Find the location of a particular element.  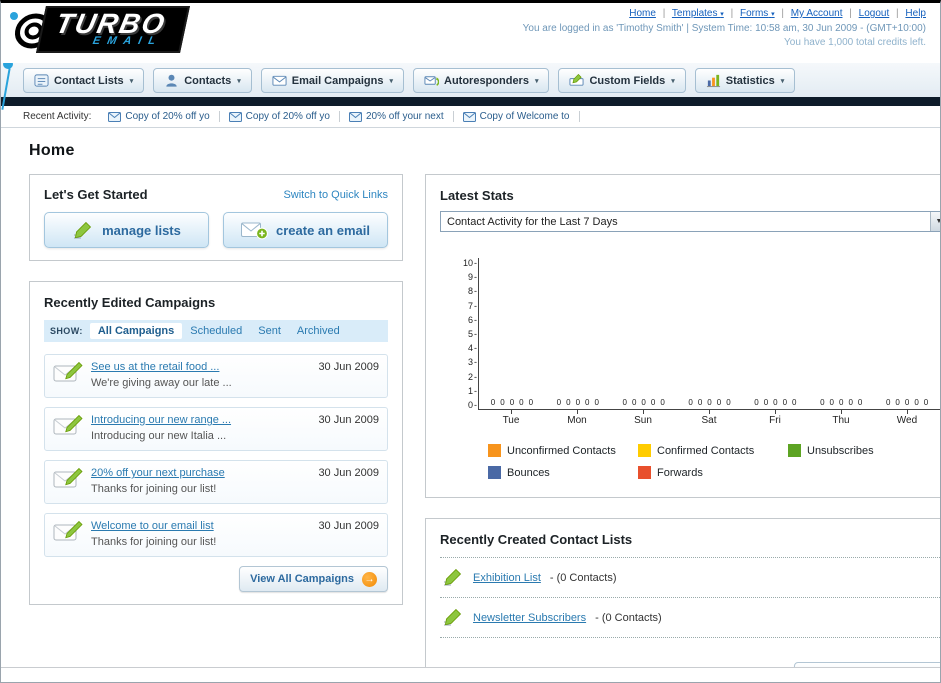

logo-block: TURBO EMAIL is located at coordinates (113, 29).